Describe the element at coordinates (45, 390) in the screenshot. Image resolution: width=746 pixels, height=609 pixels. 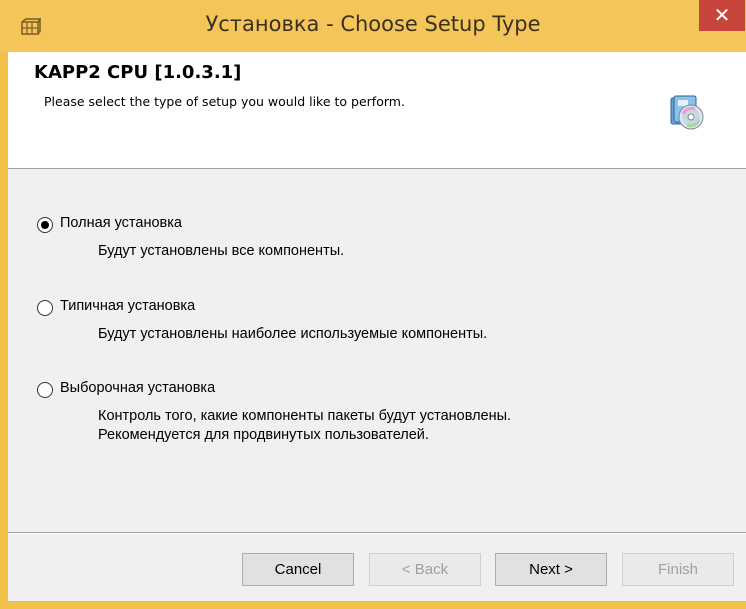
I see `radio-custom` at that location.